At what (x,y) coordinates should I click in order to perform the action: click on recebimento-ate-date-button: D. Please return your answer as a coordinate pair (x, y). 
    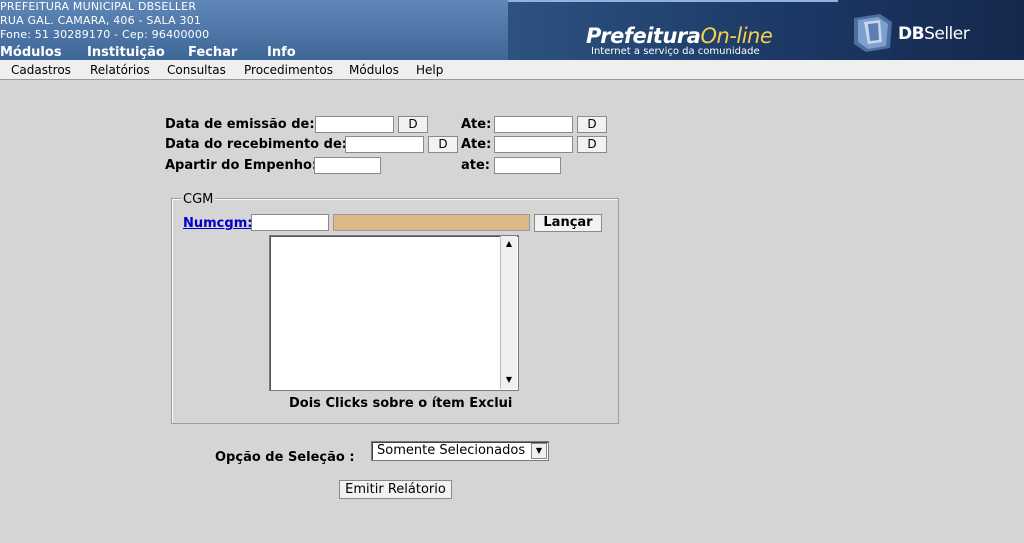
    Looking at the image, I should click on (592, 144).